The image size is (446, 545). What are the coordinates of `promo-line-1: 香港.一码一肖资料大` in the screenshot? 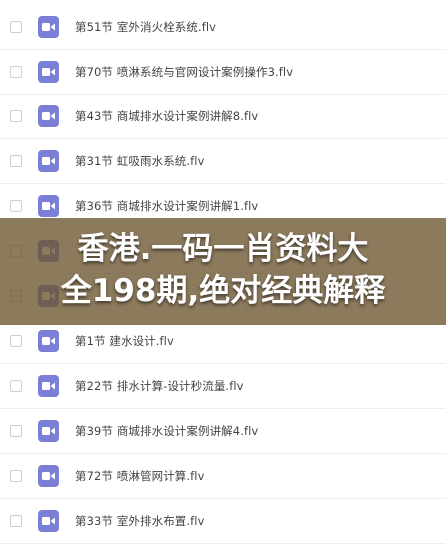 It's located at (223, 249).